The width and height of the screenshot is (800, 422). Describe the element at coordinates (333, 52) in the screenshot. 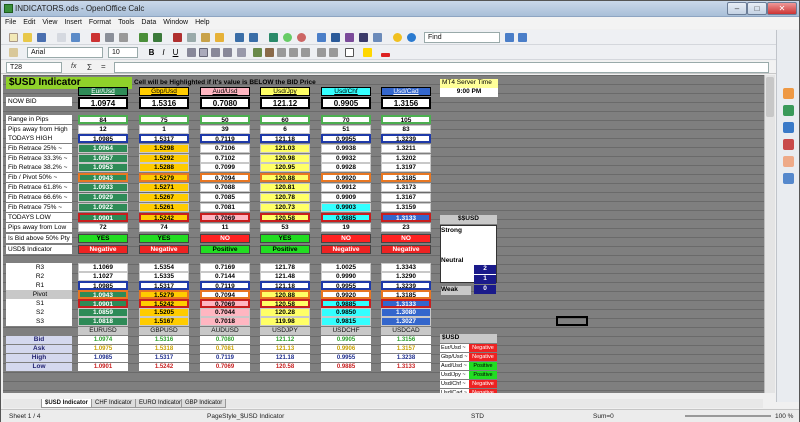

I see `increase-indent-icon` at that location.